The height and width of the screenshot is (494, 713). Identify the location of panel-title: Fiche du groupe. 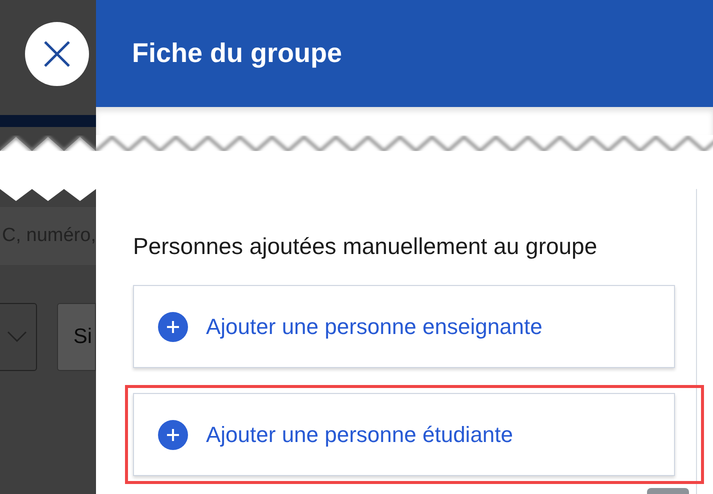
(237, 53).